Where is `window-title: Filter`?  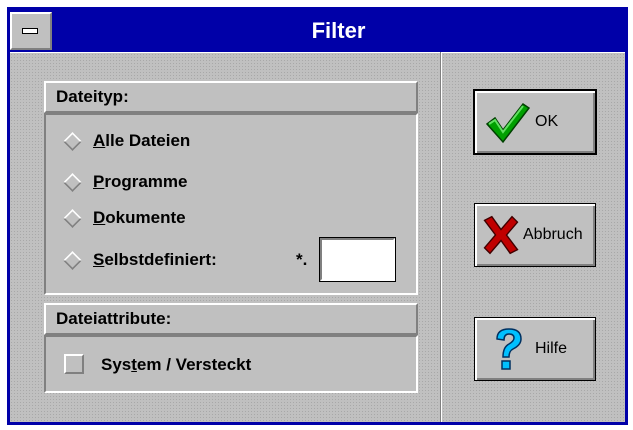
window-title: Filter is located at coordinates (338, 30).